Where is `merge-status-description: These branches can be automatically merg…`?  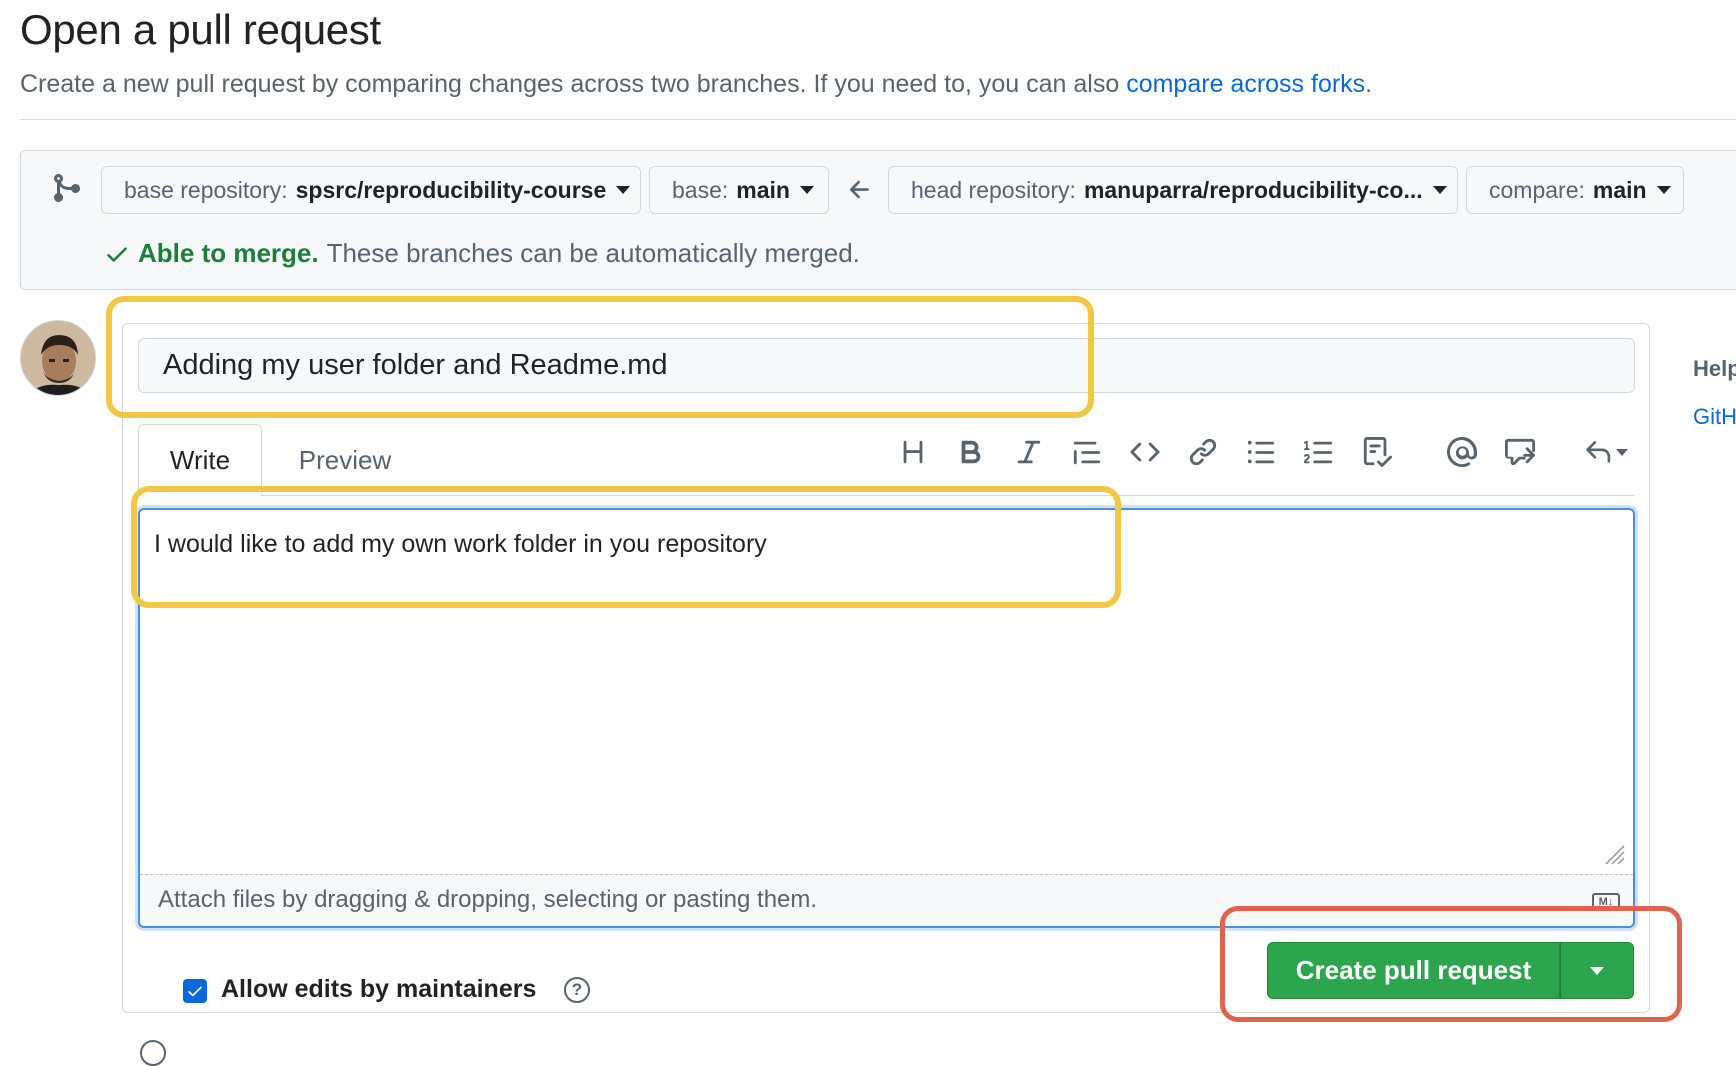
merge-status-description: These branches can be automatically merg… is located at coordinates (593, 253).